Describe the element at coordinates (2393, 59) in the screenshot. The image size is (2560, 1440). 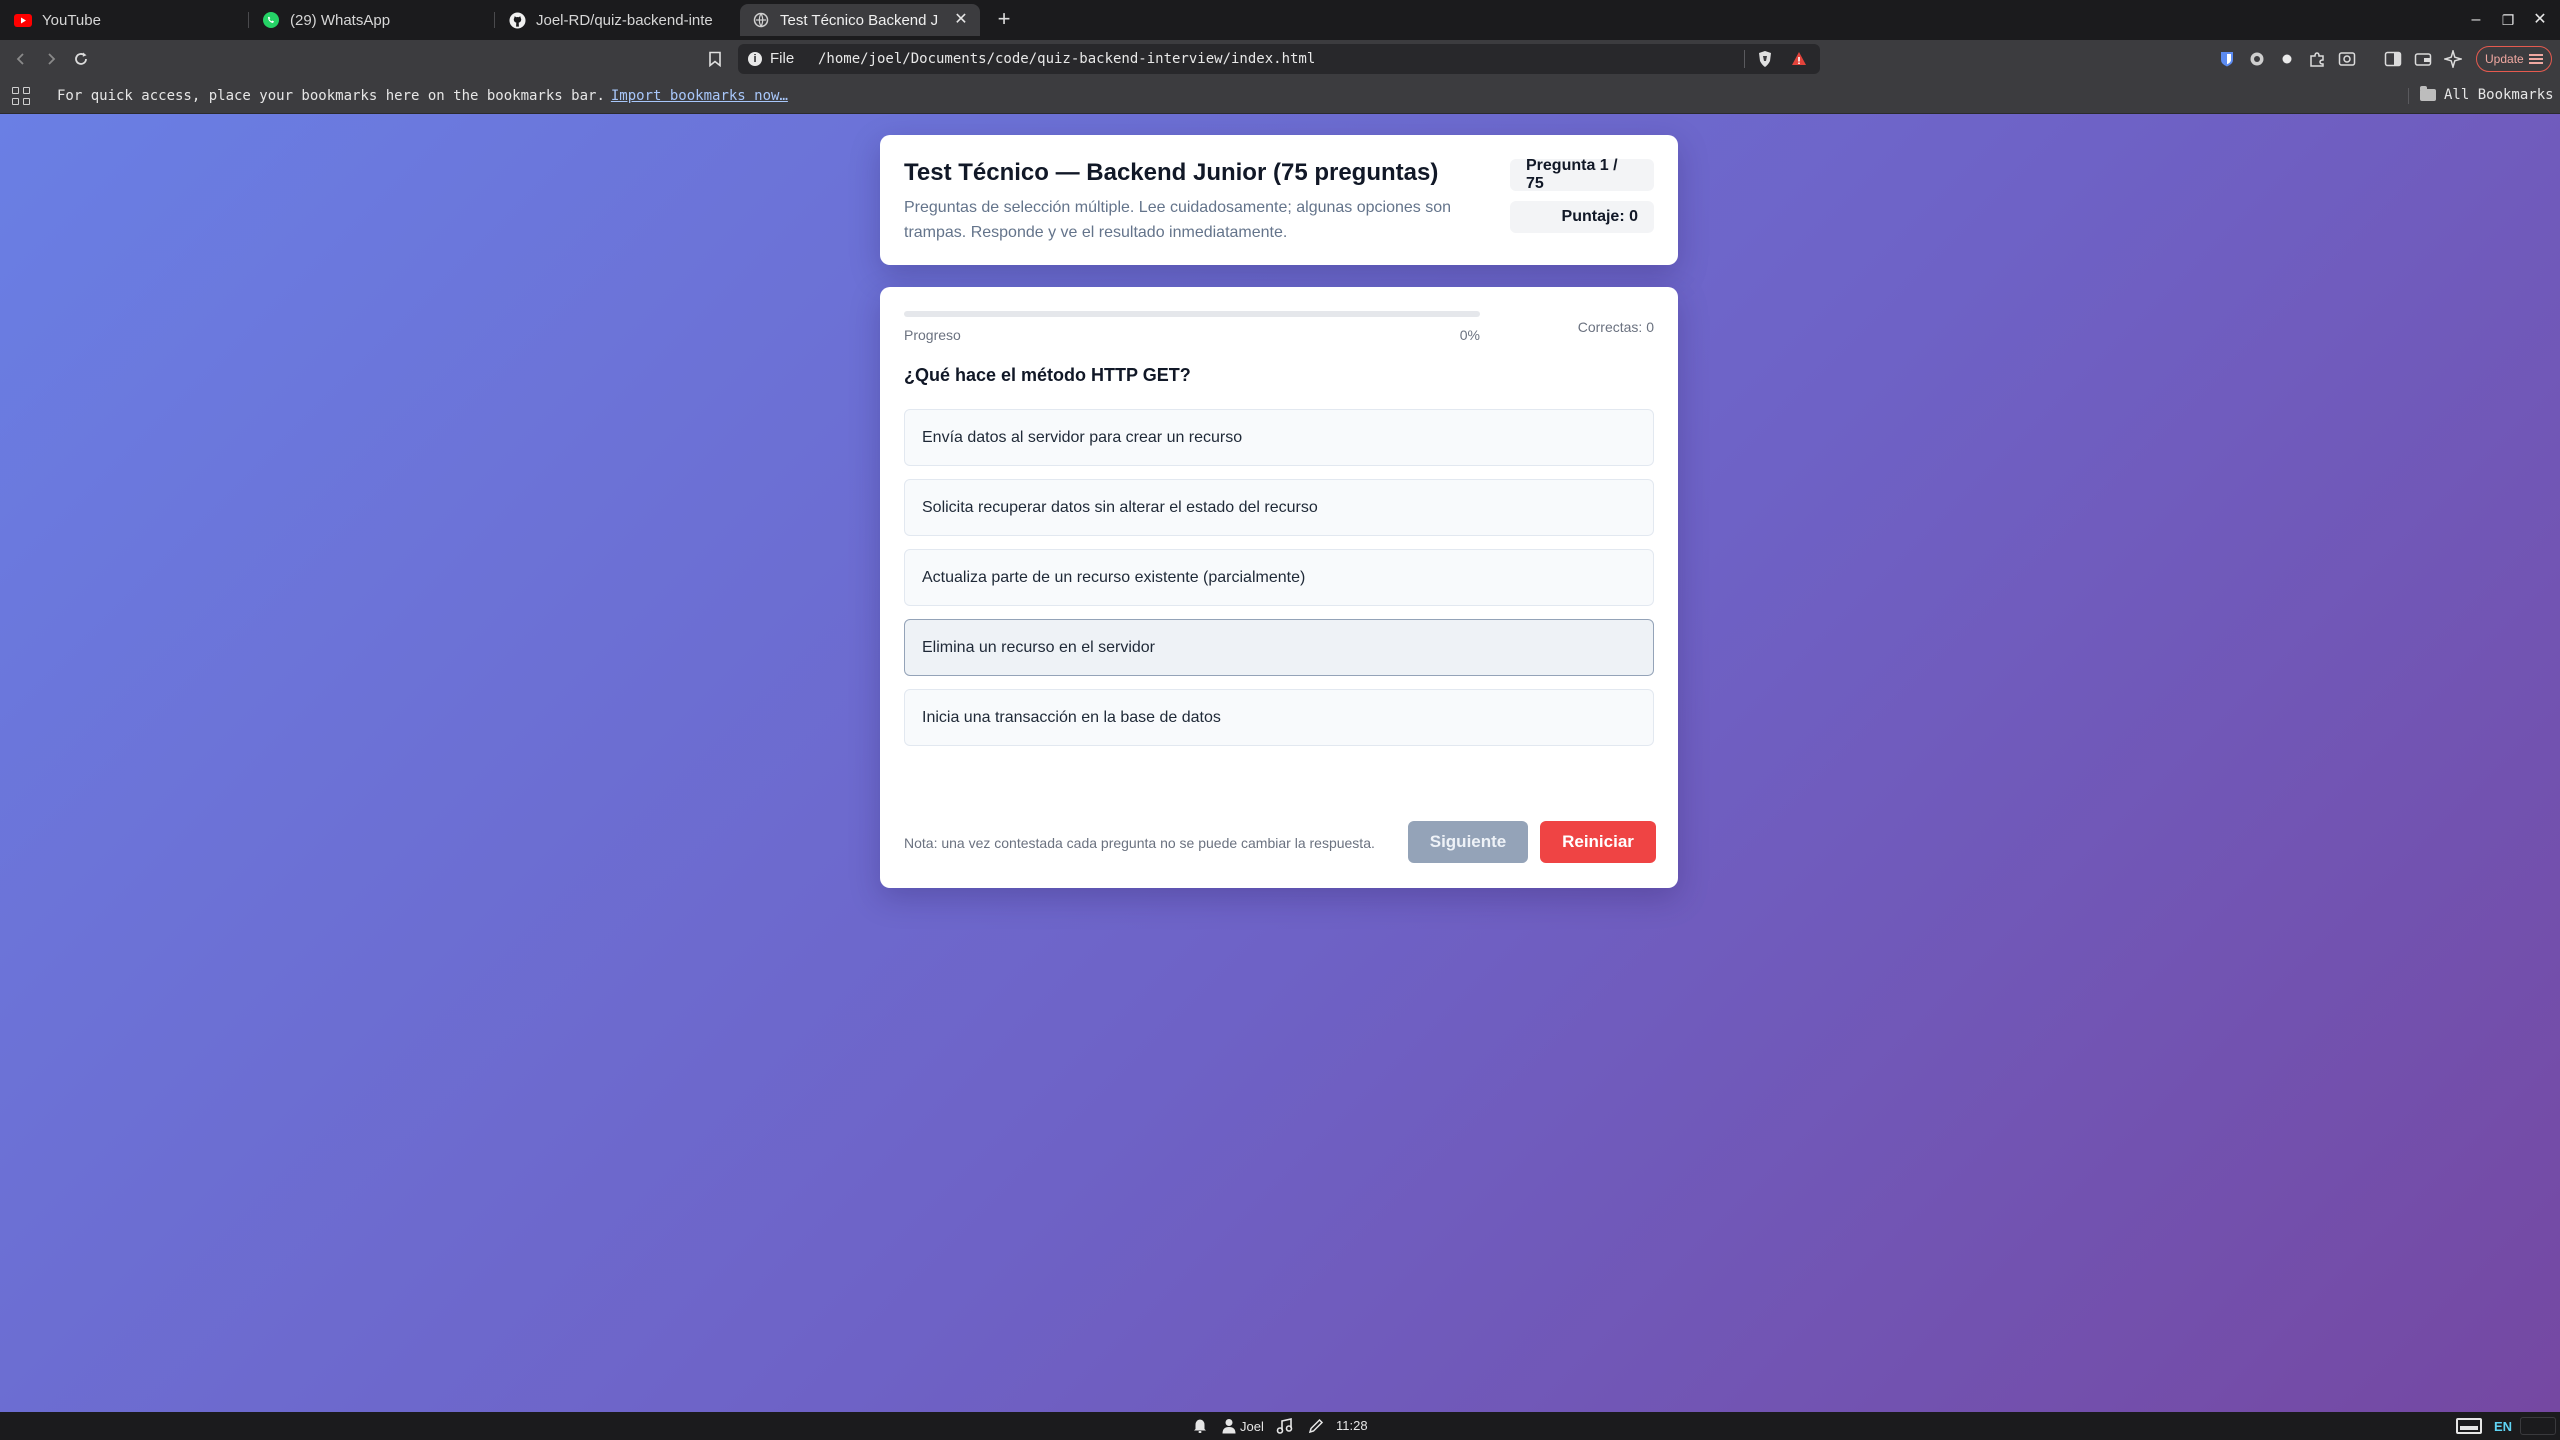
I see `sidebar-toggle-icon` at that location.